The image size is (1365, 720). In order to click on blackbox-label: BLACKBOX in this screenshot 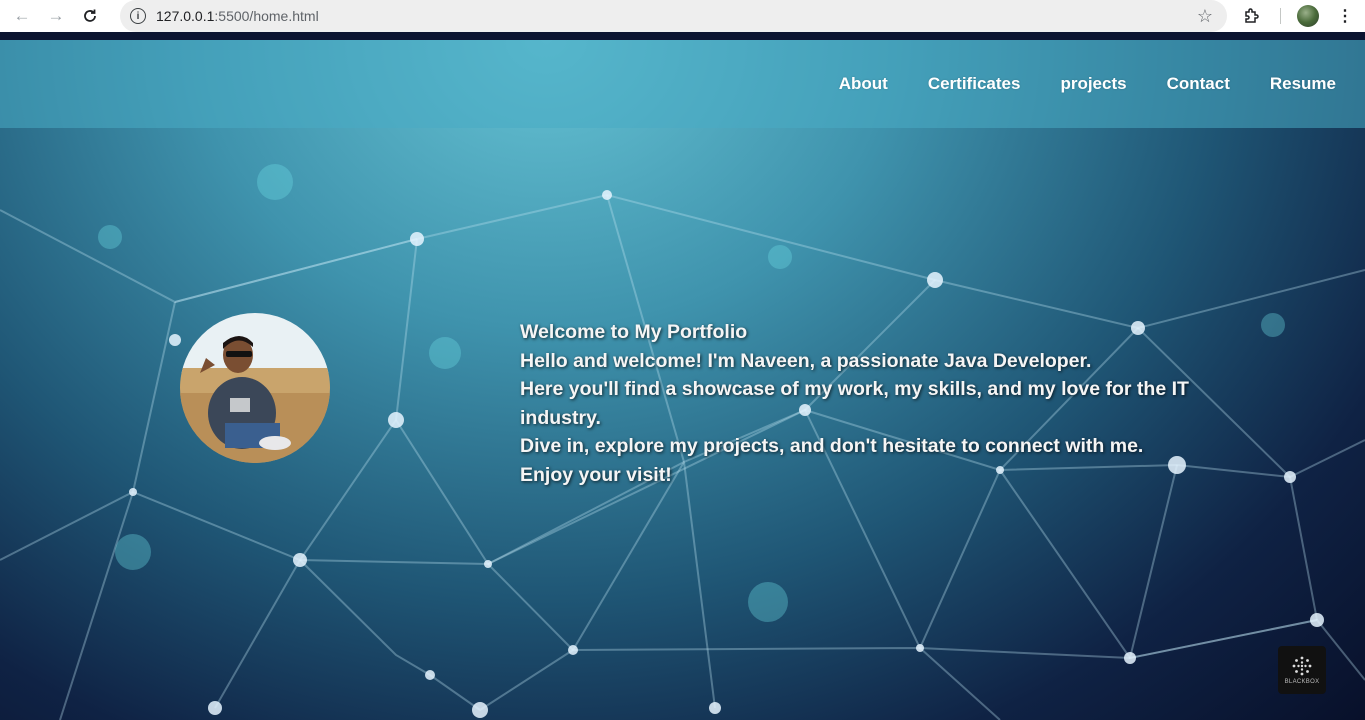, I will do `click(1302, 682)`.